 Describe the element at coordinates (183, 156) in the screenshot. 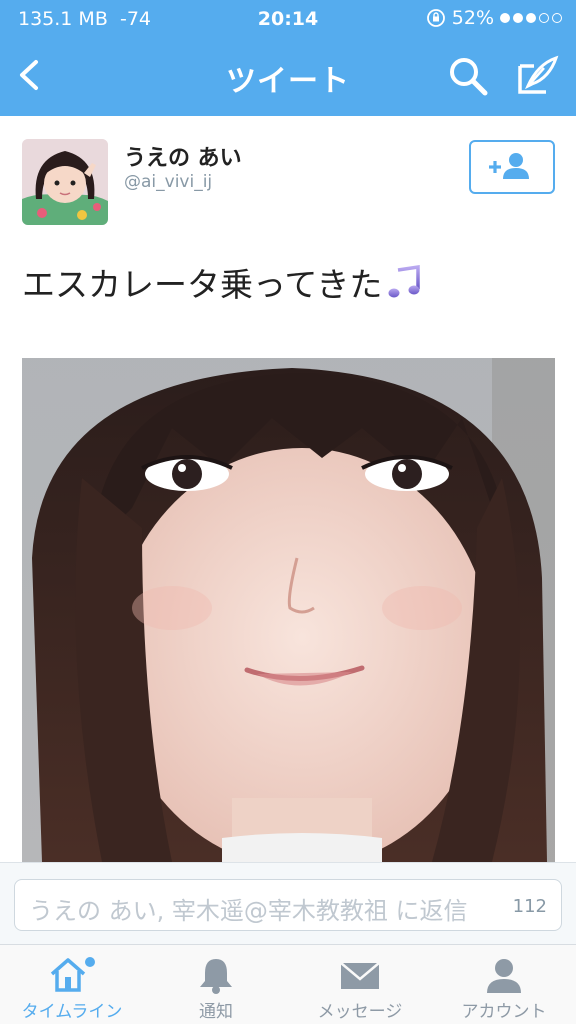

I see `author-name: うえの あい` at that location.